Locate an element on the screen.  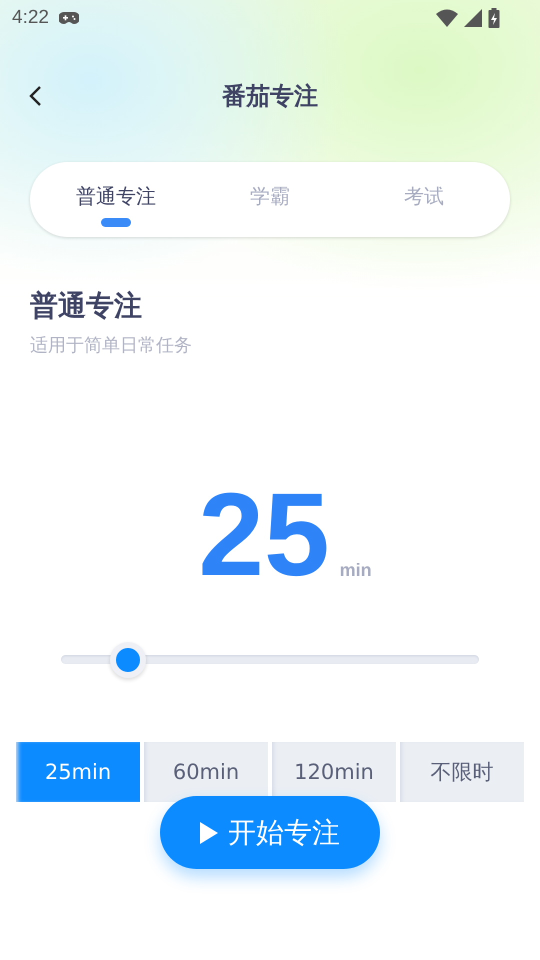
start-button: 开始专注 is located at coordinates (270, 832).